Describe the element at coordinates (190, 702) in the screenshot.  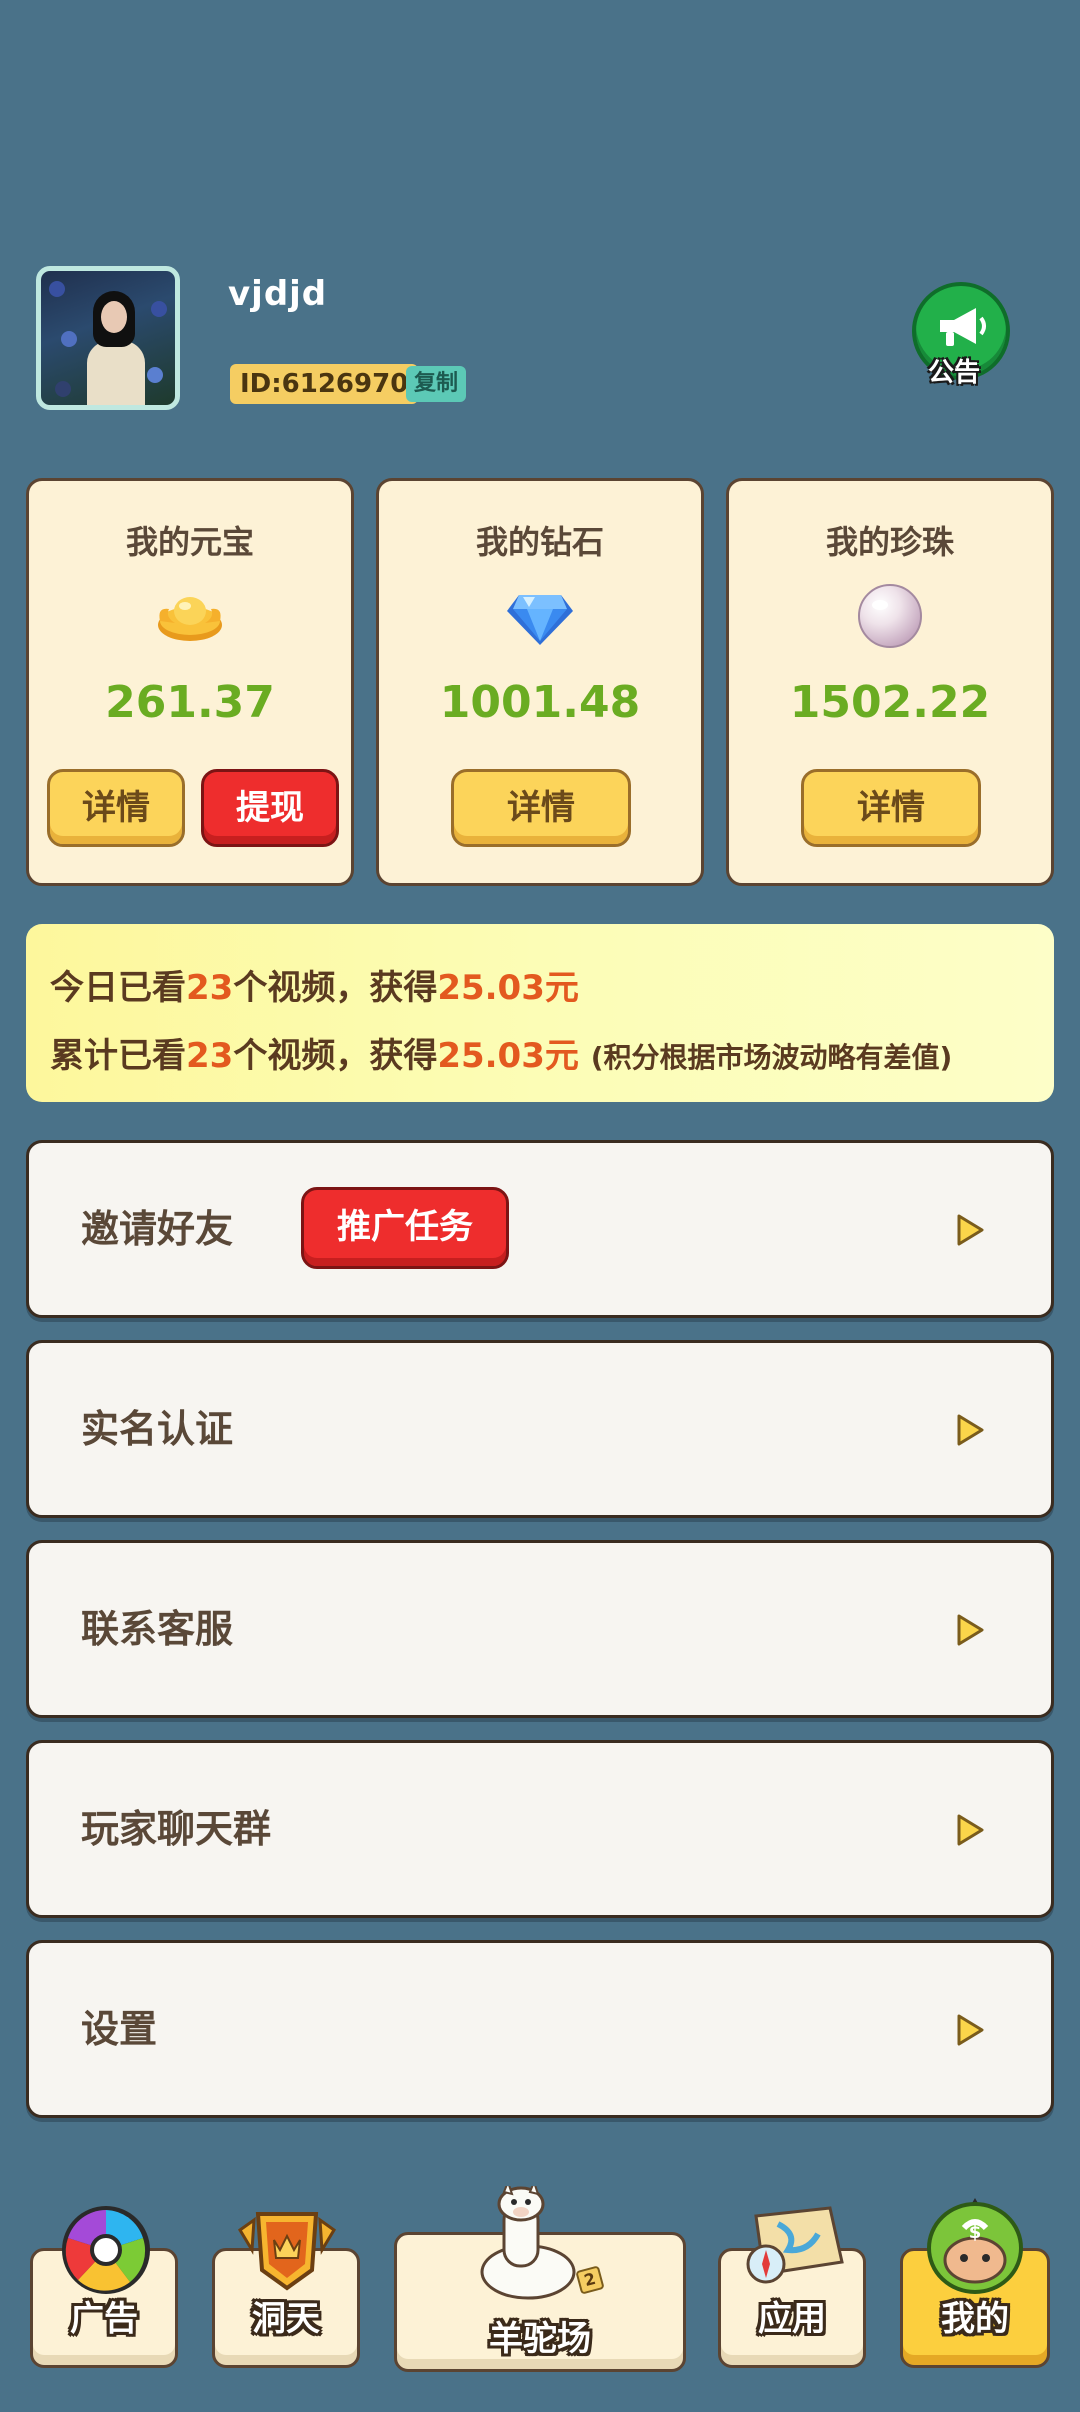
I see `card-value: 261.37` at that location.